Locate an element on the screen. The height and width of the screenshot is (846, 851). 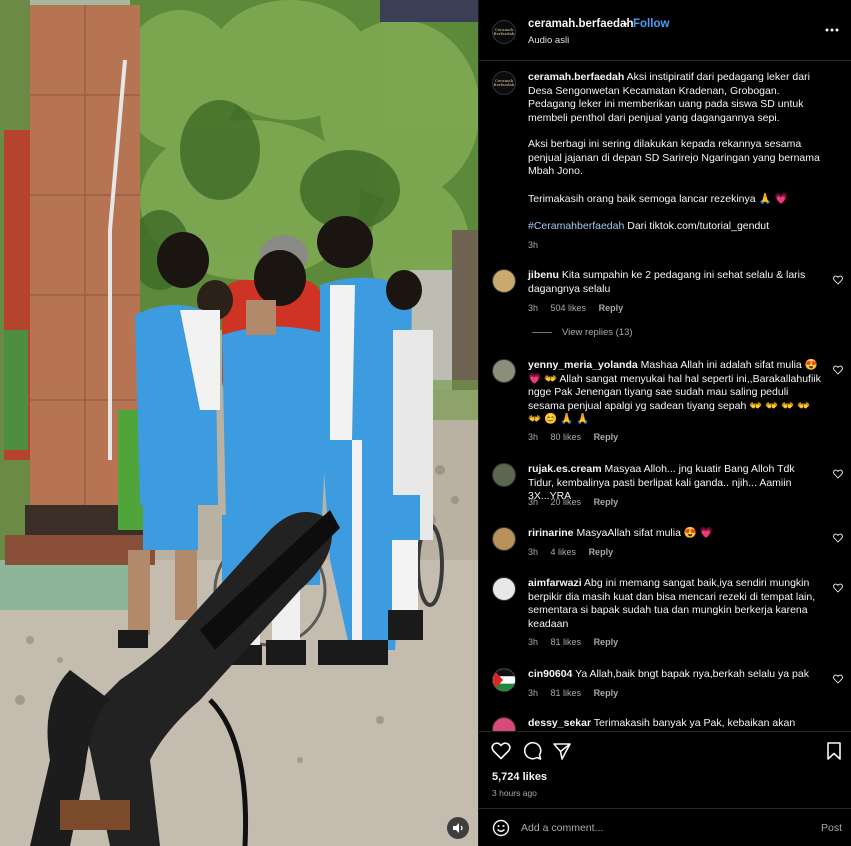
bookmark-icon is located at coordinates (834, 751).